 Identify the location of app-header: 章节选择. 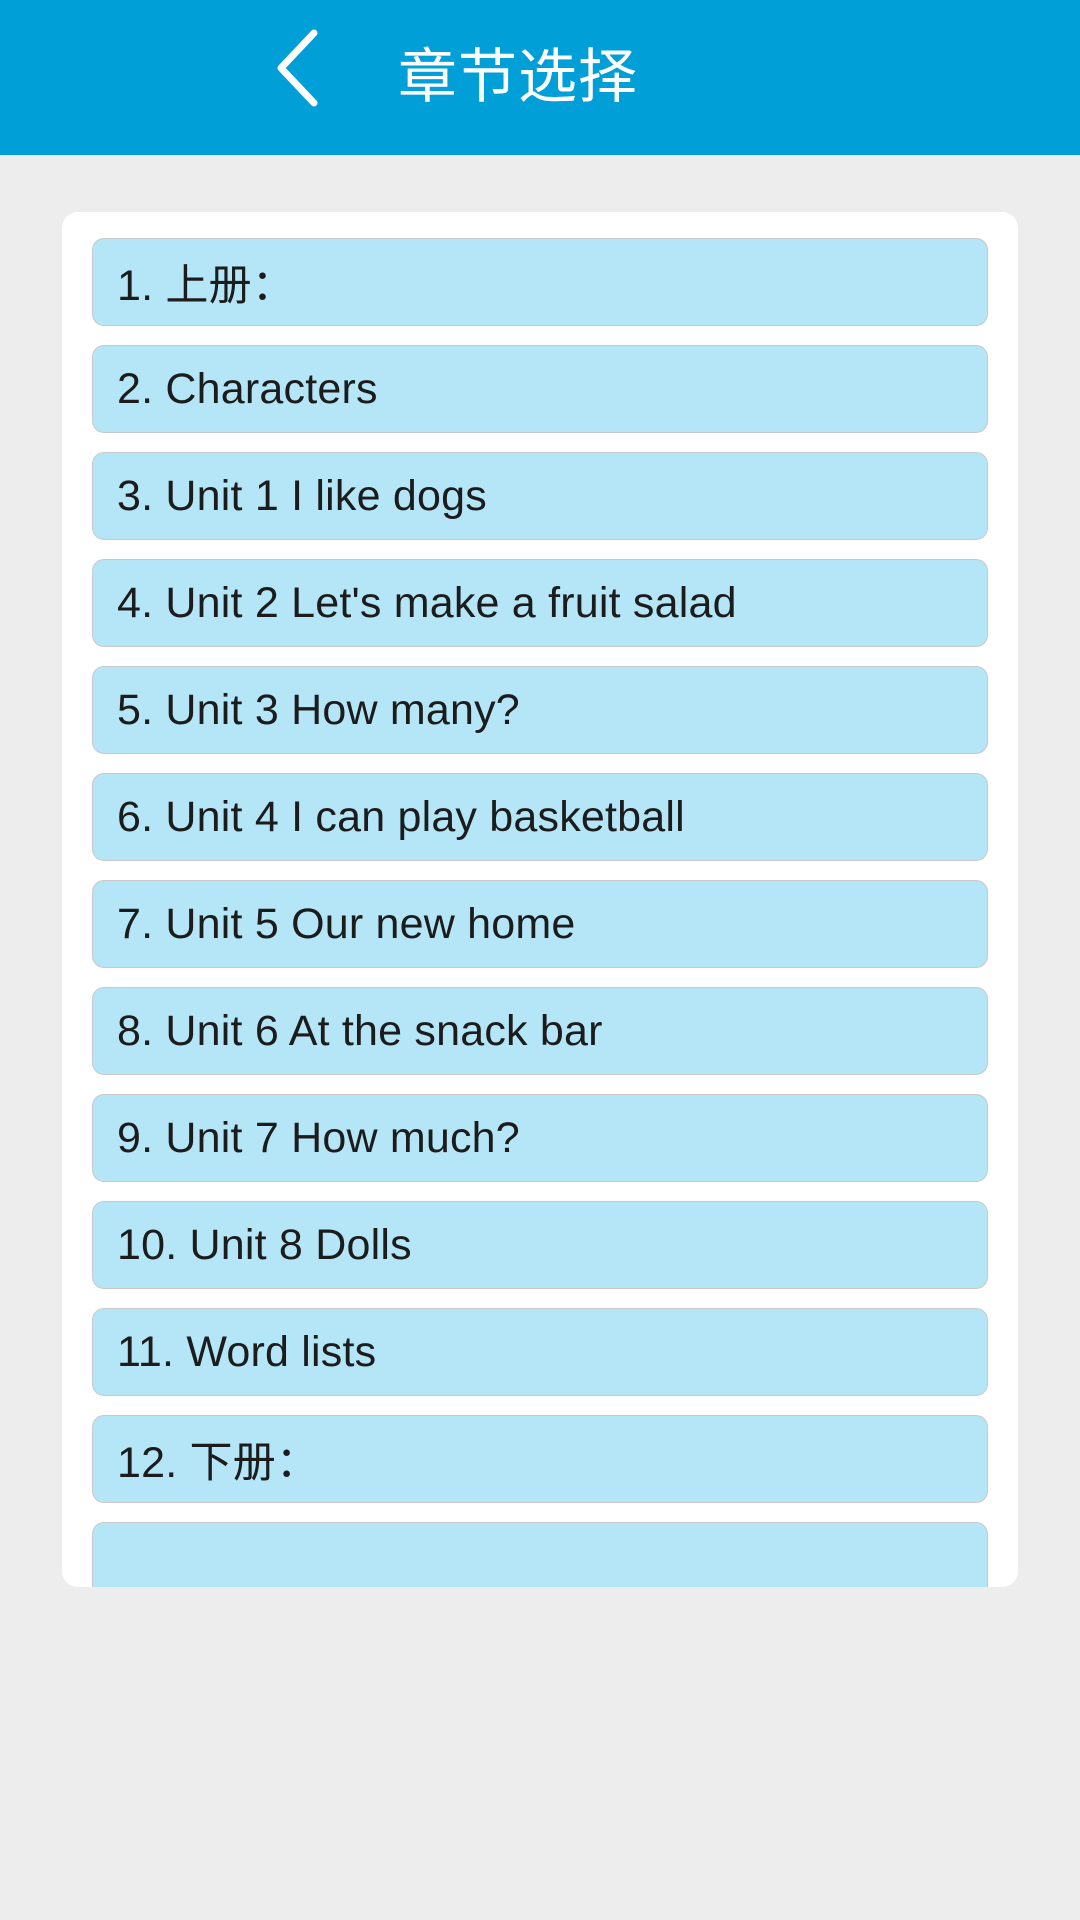
(540, 77).